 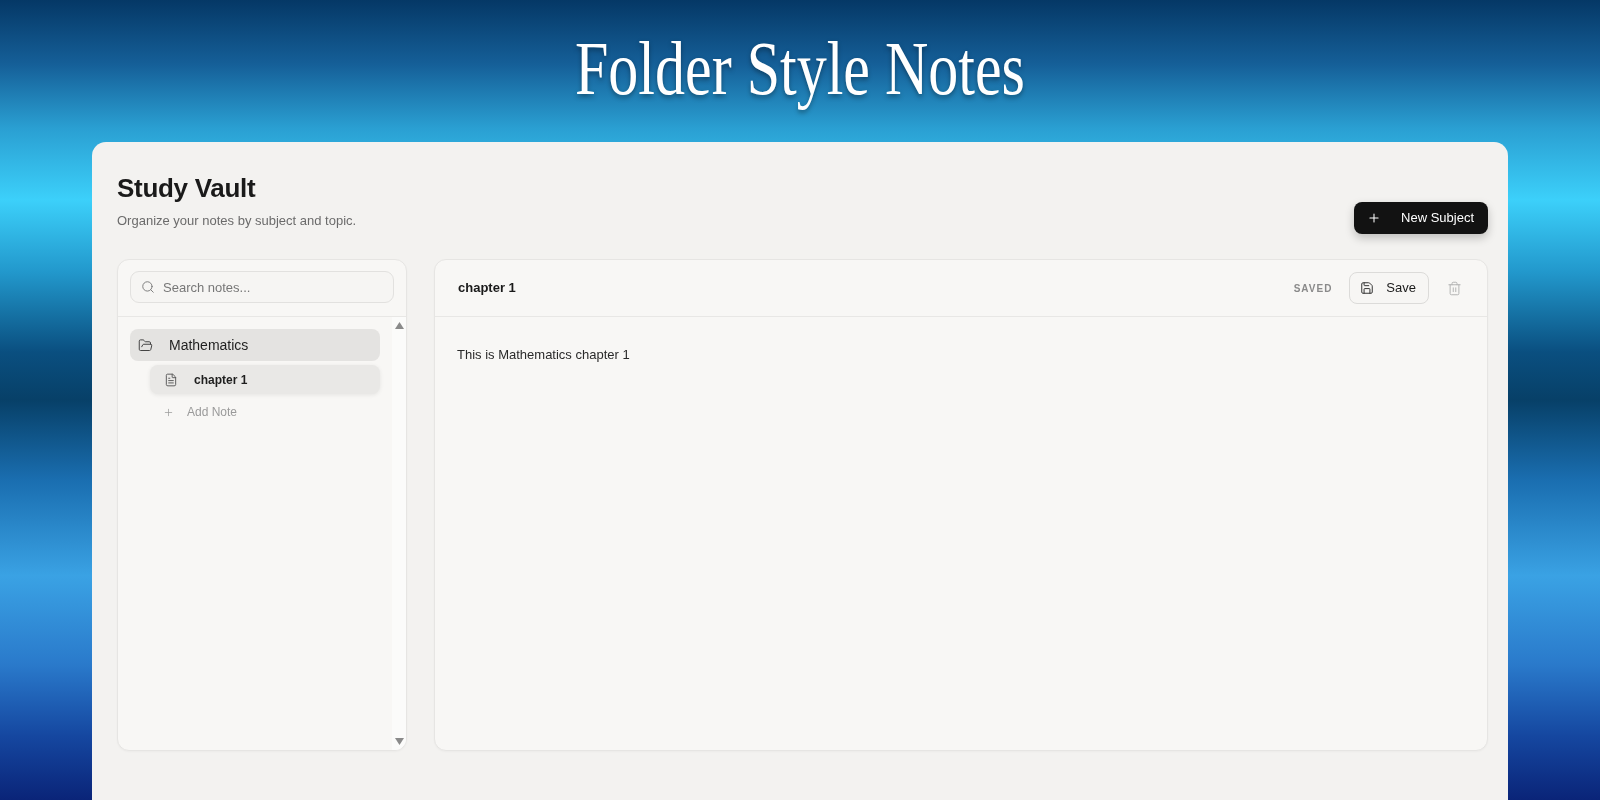 I want to click on note-body: This is Mathematics chapter 1, so click(x=544, y=355).